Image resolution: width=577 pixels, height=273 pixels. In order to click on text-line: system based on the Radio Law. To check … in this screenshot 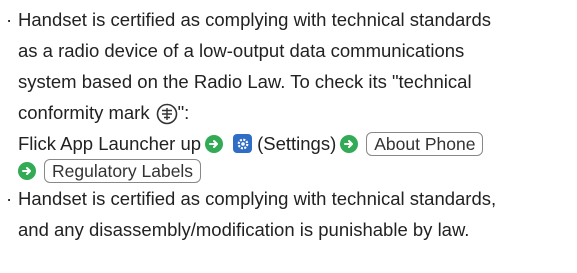, I will do `click(245, 81)`.